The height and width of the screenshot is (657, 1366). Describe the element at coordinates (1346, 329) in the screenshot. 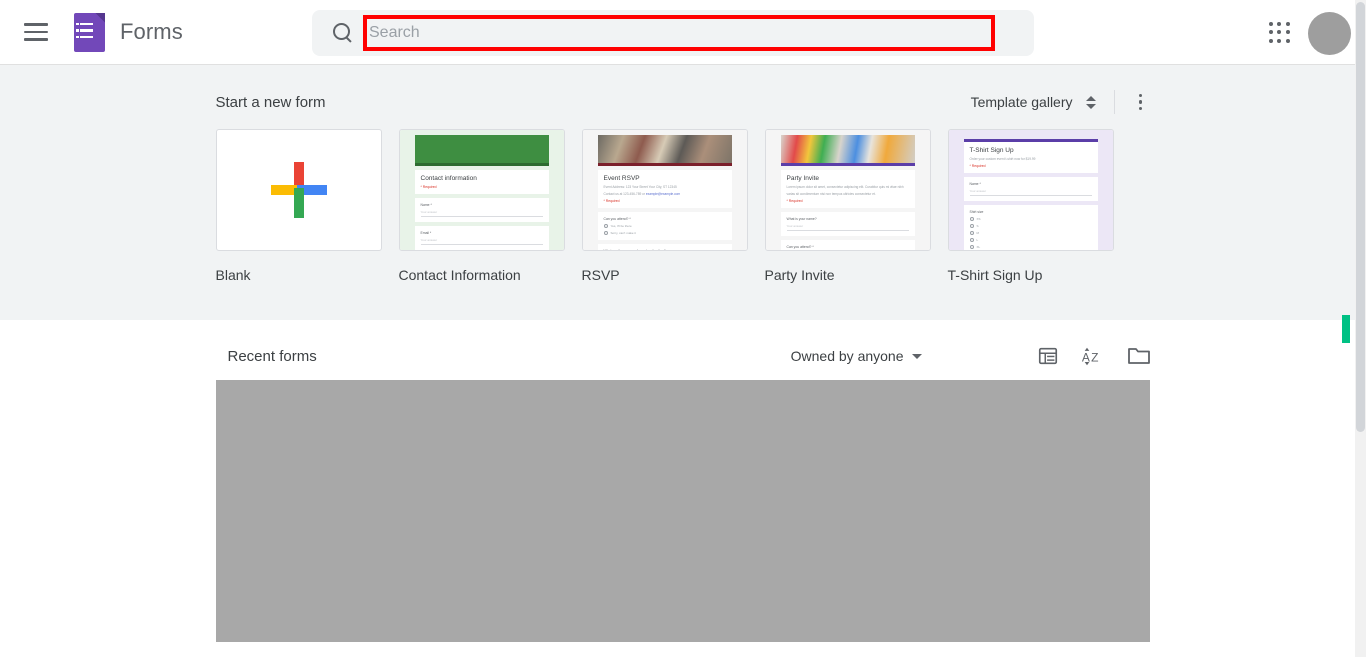

I see `scroll-position-indicator` at that location.